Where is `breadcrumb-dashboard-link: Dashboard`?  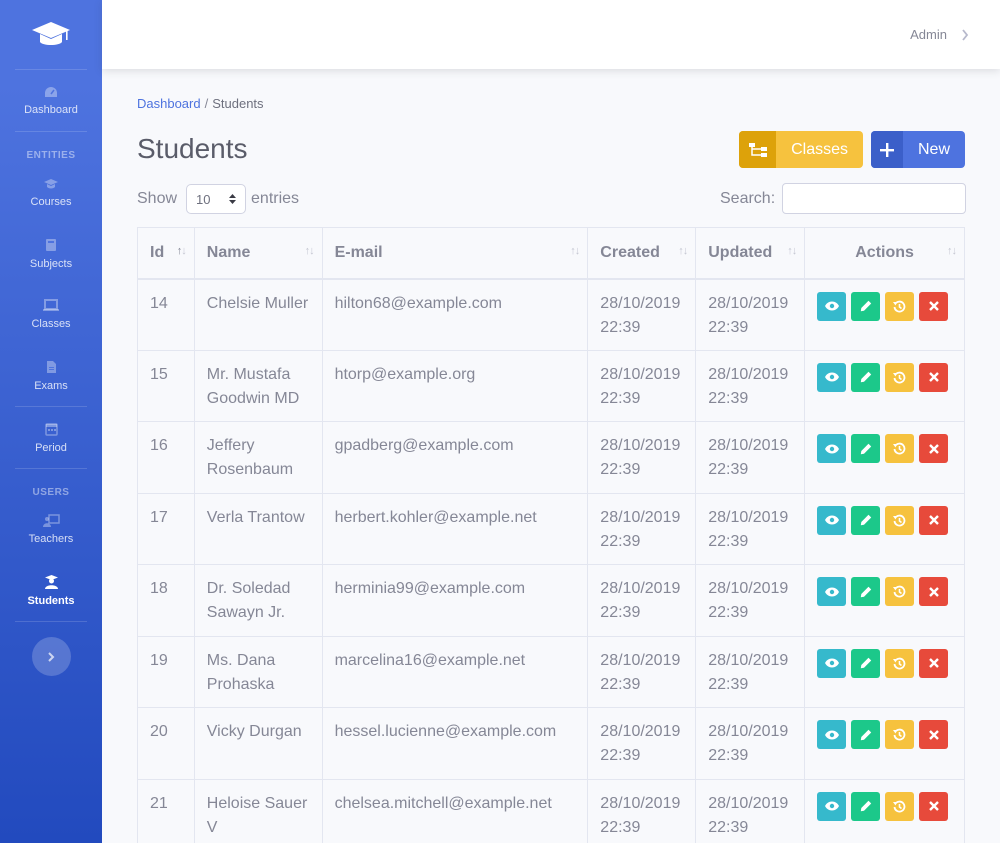 breadcrumb-dashboard-link: Dashboard is located at coordinates (169, 103).